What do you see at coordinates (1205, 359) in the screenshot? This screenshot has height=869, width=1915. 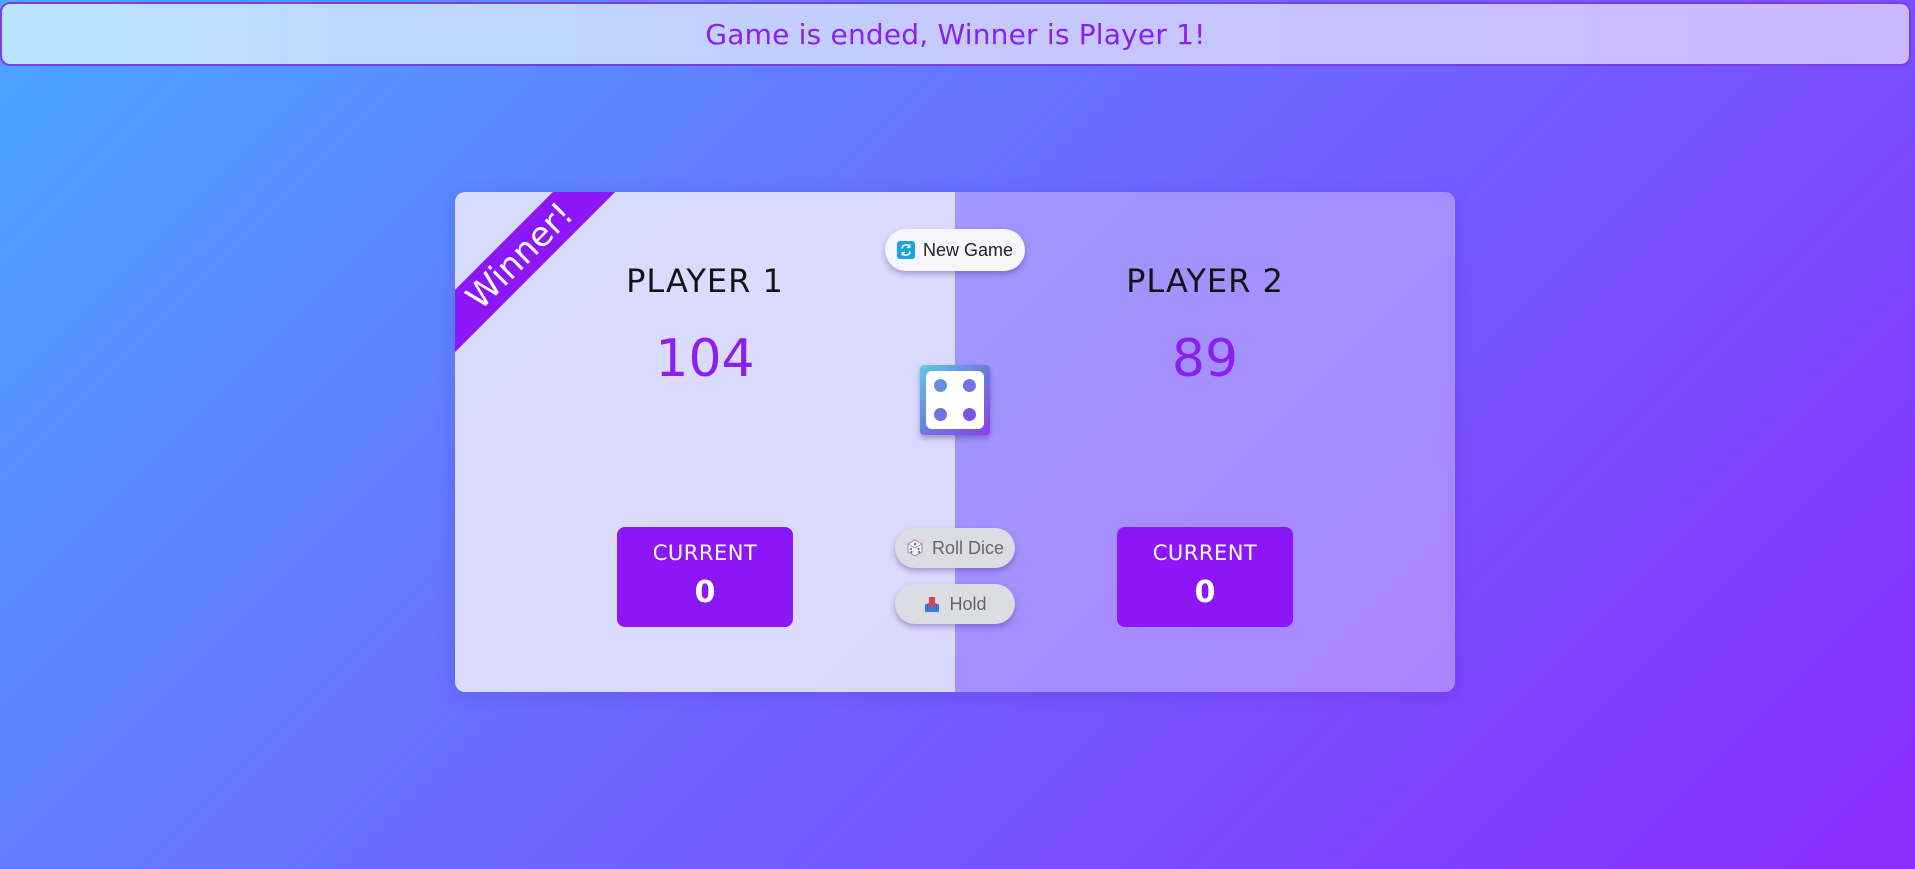 I see `player-2-score: 89` at bounding box center [1205, 359].